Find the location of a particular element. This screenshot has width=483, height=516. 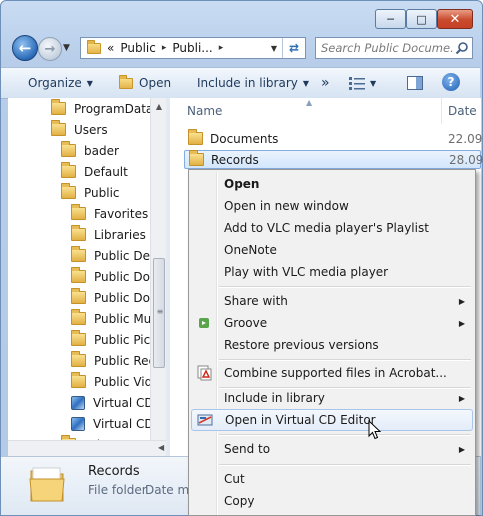

close-button: ✕ is located at coordinates (455, 19).